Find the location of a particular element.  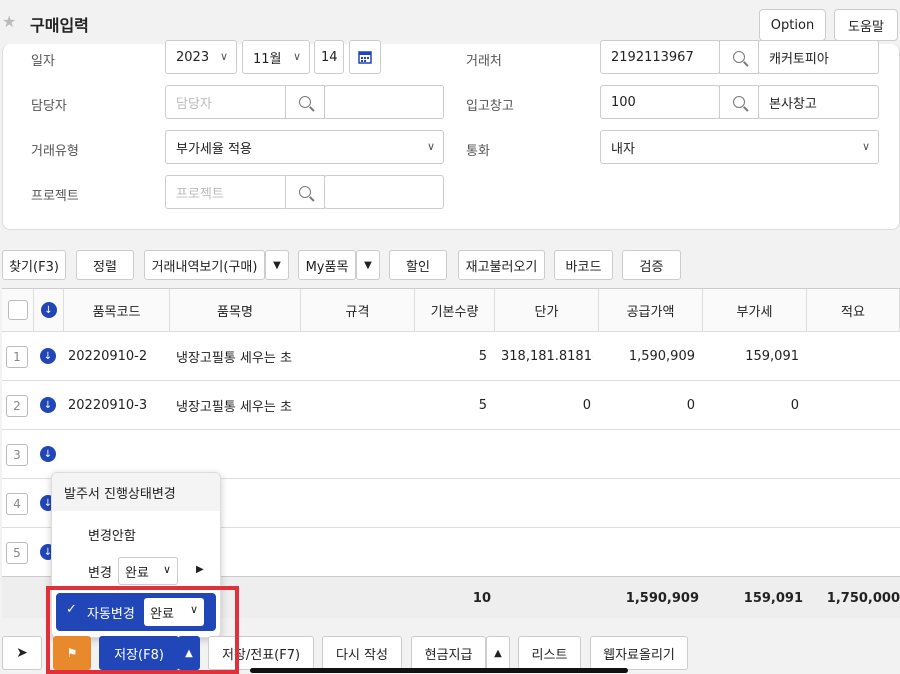

manager-code-input: 담당자 is located at coordinates (226, 102).